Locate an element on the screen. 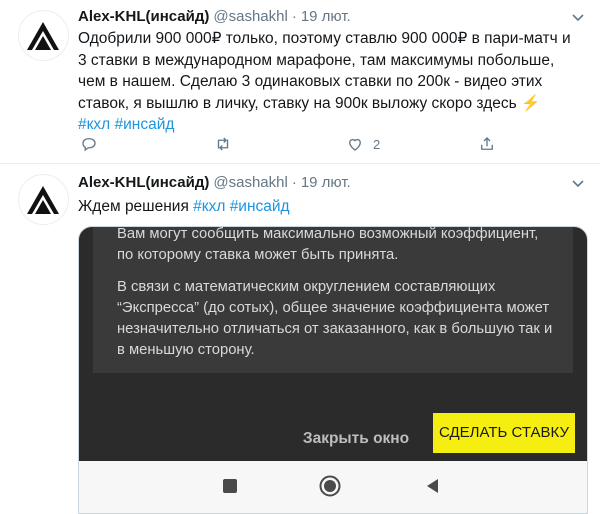 The image size is (600, 514). nav-home-icon is located at coordinates (330, 486).